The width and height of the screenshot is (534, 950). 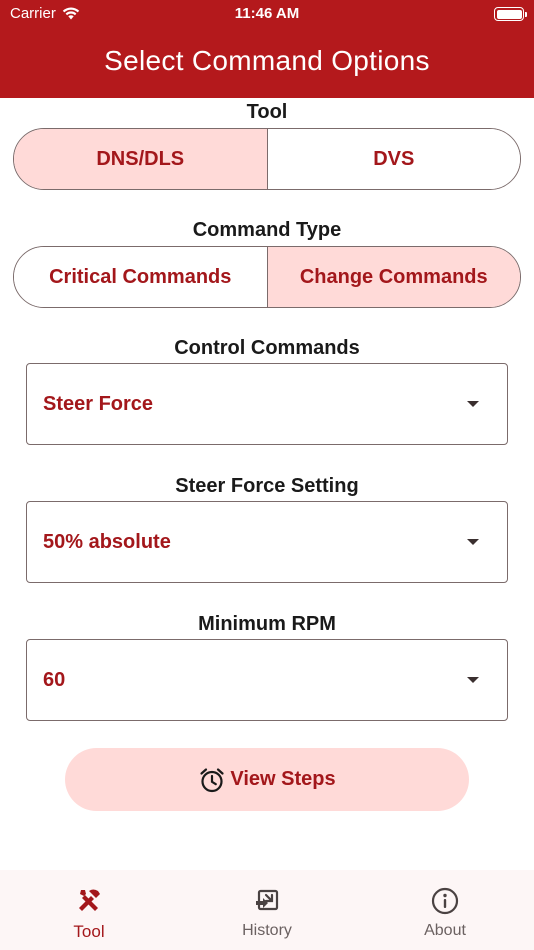 I want to click on status-bar: Carrier 11:46 AM, so click(x=267, y=14).